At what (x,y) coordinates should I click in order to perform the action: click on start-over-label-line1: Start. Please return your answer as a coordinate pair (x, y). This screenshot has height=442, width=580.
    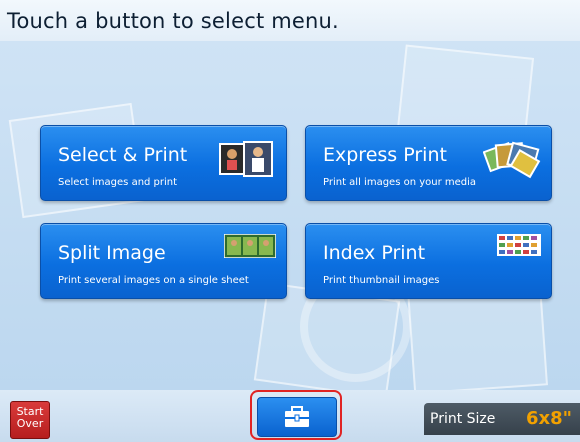
    Looking at the image, I should click on (30, 411).